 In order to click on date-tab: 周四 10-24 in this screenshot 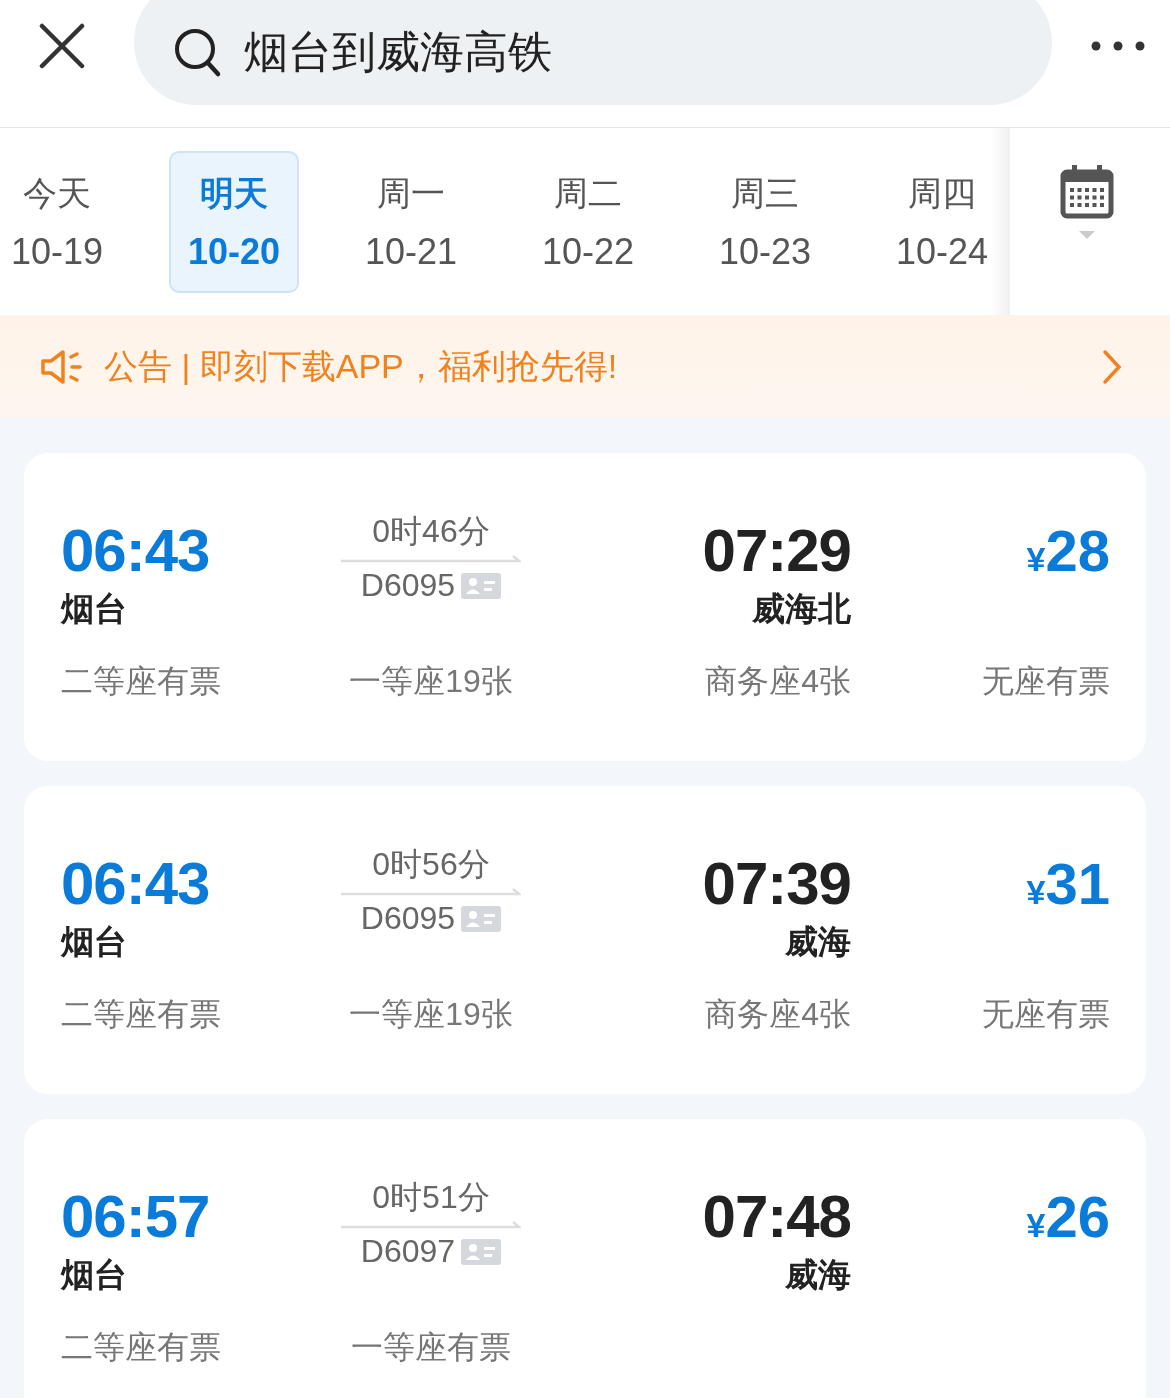, I will do `click(942, 221)`.